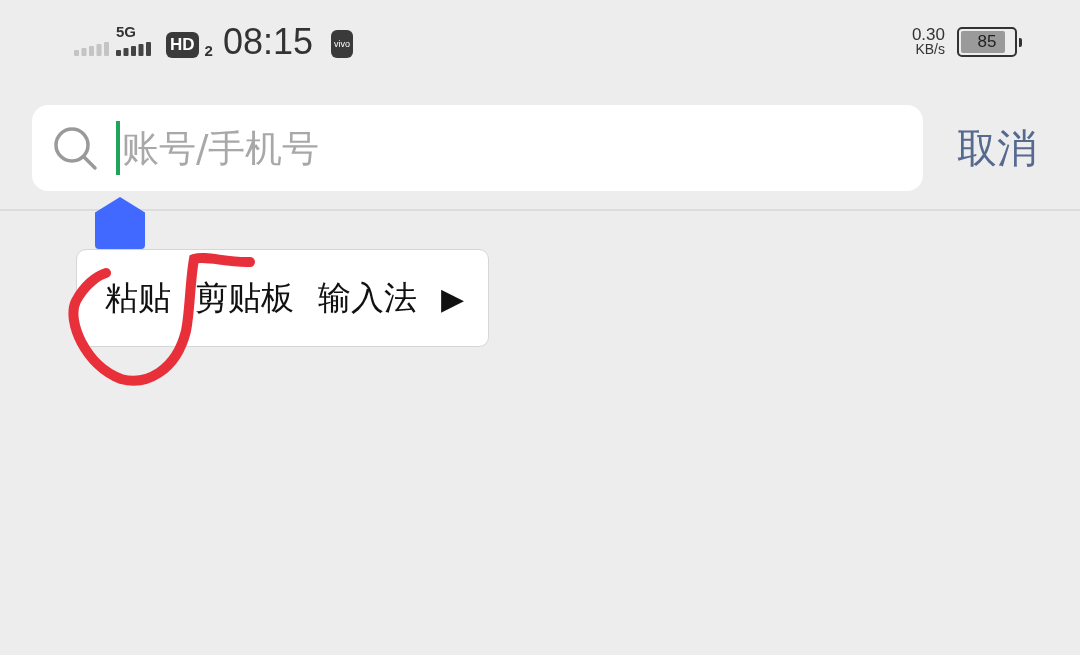 This screenshot has width=1080, height=655. What do you see at coordinates (471, 148) in the screenshot?
I see `search-input: 账号/手机号` at bounding box center [471, 148].